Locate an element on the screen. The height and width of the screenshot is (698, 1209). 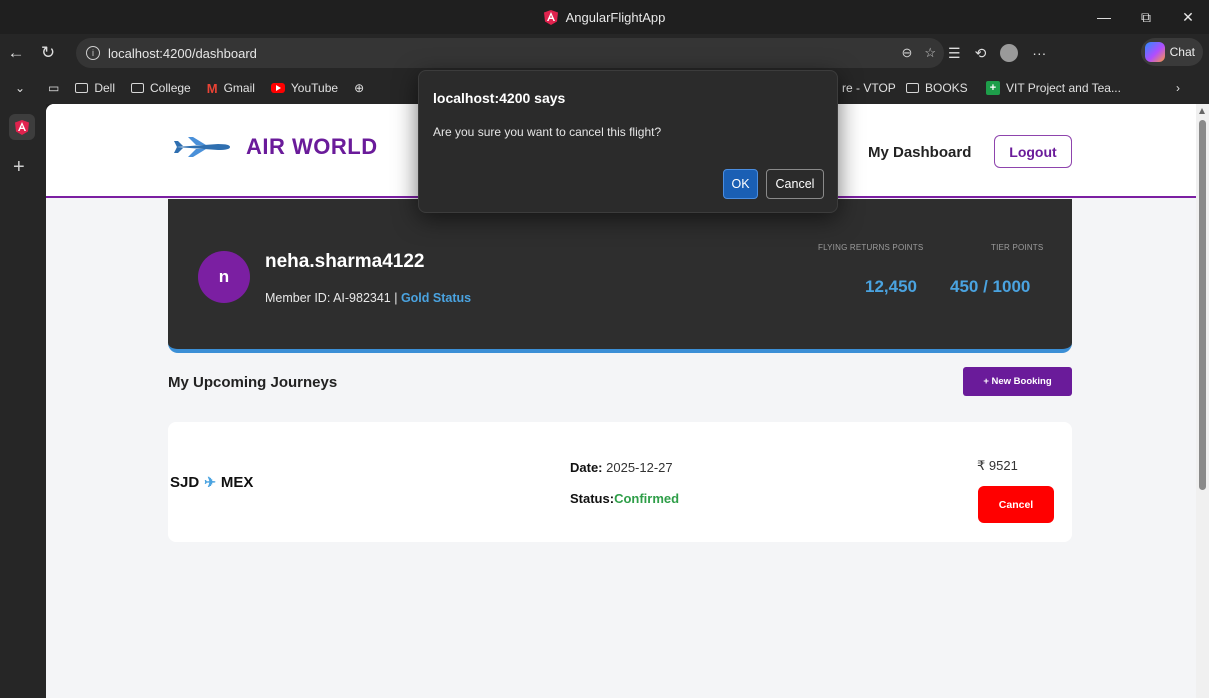
cancel-flight-button: Cancel is located at coordinates (1016, 504).